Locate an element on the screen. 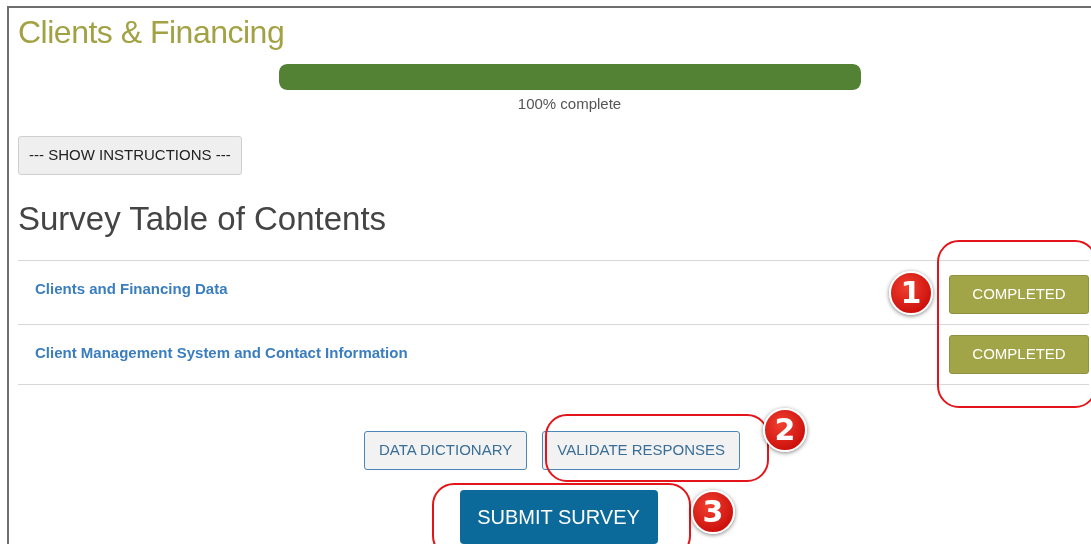 The height and width of the screenshot is (544, 1091). data-dictionary-button: DATA DICTIONARY is located at coordinates (445, 450).